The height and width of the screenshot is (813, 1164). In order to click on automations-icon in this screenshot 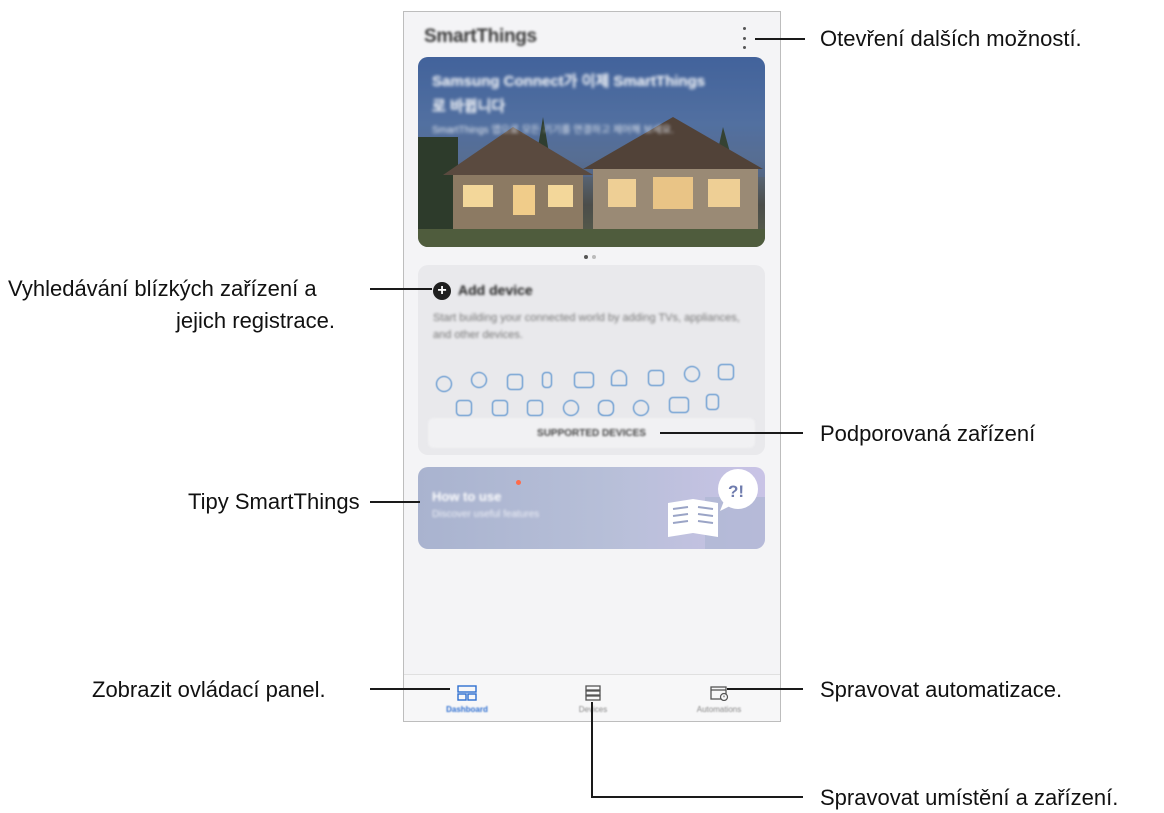, I will do `click(719, 693)`.